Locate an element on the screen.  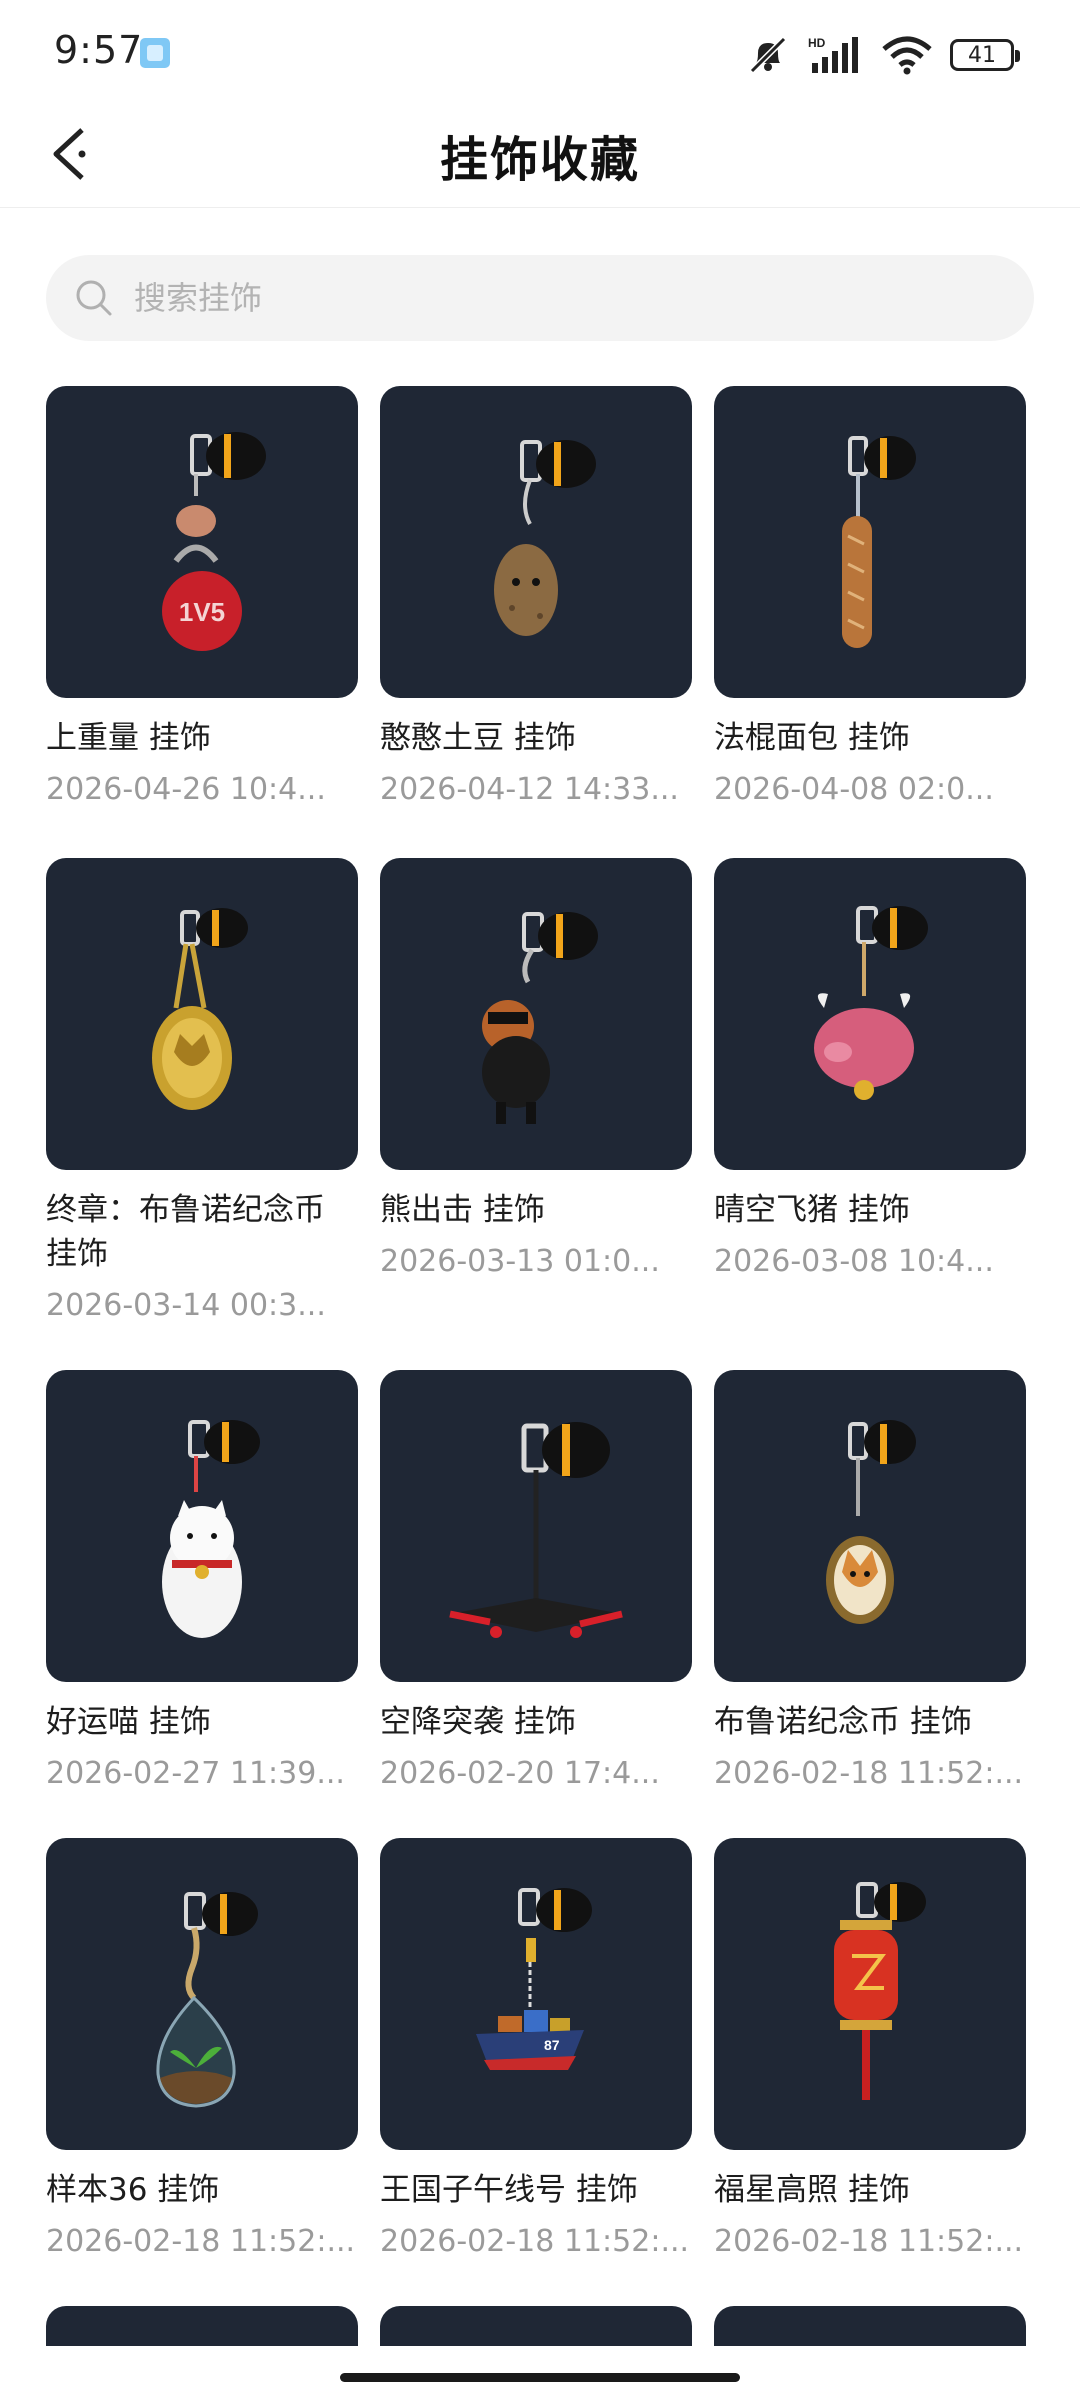
airdrop-charm-image is located at coordinates (536, 1530).